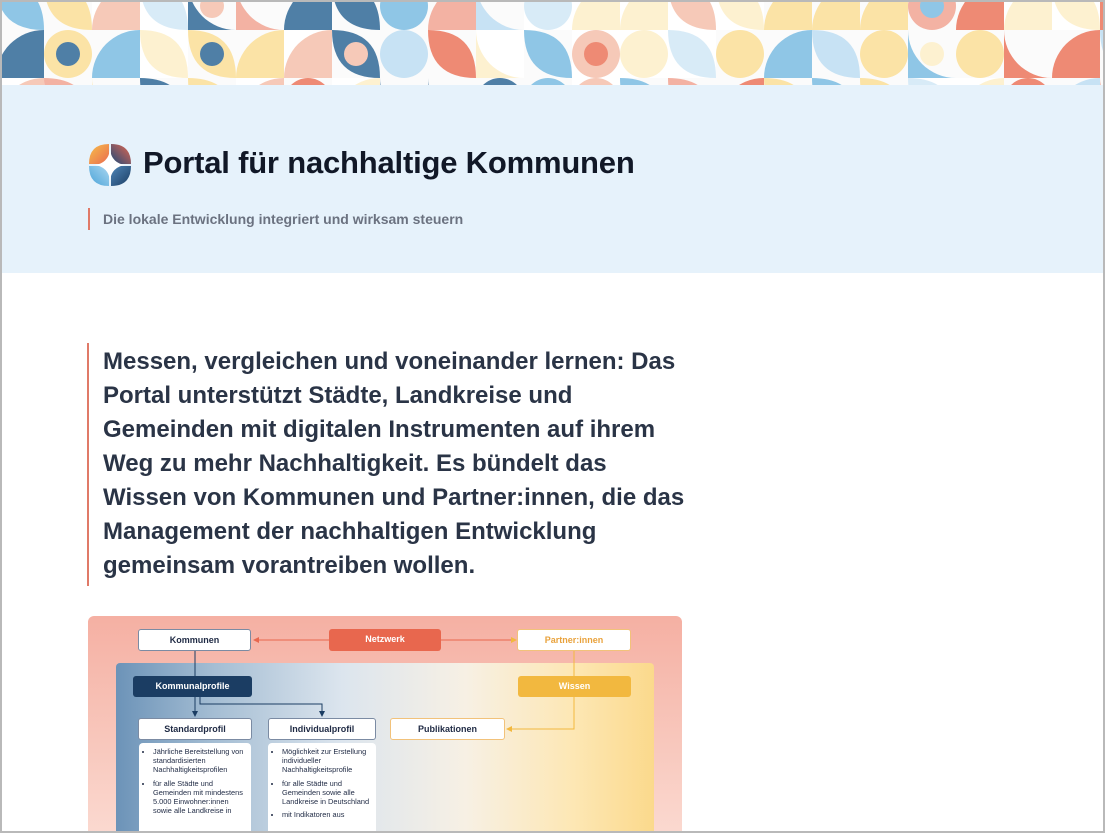 The width and height of the screenshot is (1105, 833). Describe the element at coordinates (447, 729) in the screenshot. I see `diagram-node-publikationen: Publikationen` at that location.